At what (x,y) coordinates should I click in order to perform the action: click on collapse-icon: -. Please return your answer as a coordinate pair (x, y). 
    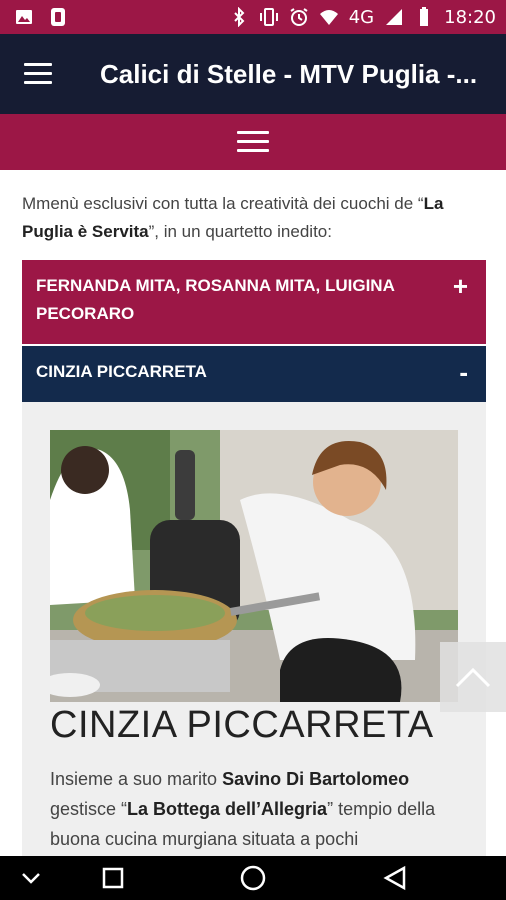
    Looking at the image, I should click on (463, 372).